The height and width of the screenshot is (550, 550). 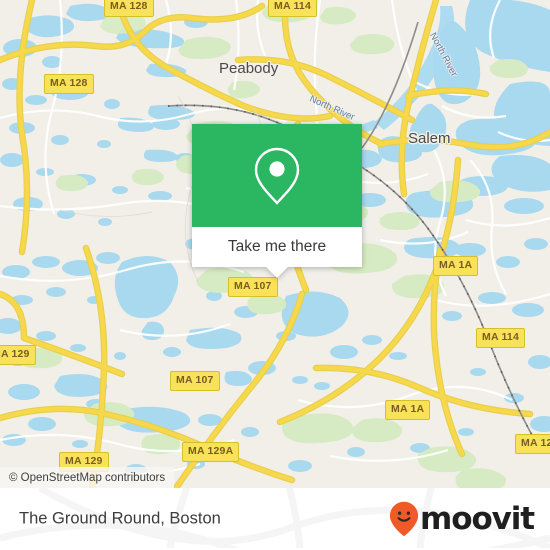 I want to click on footer-bar: The Ground Round, Boston moovit, so click(x=275, y=519).